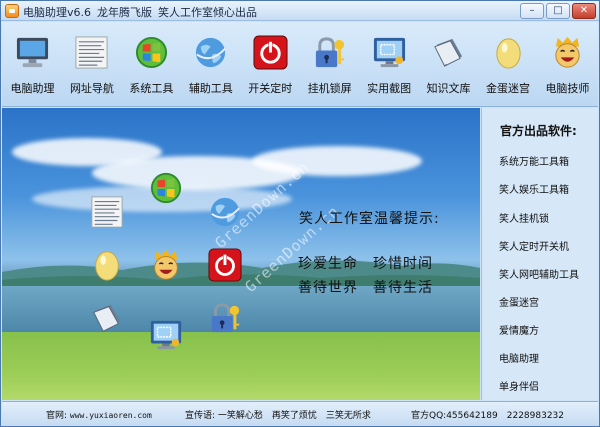 Image resolution: width=600 pixels, height=427 pixels. Describe the element at coordinates (125, 12) in the screenshot. I see `app-edition: 龙年腾飞版` at that location.